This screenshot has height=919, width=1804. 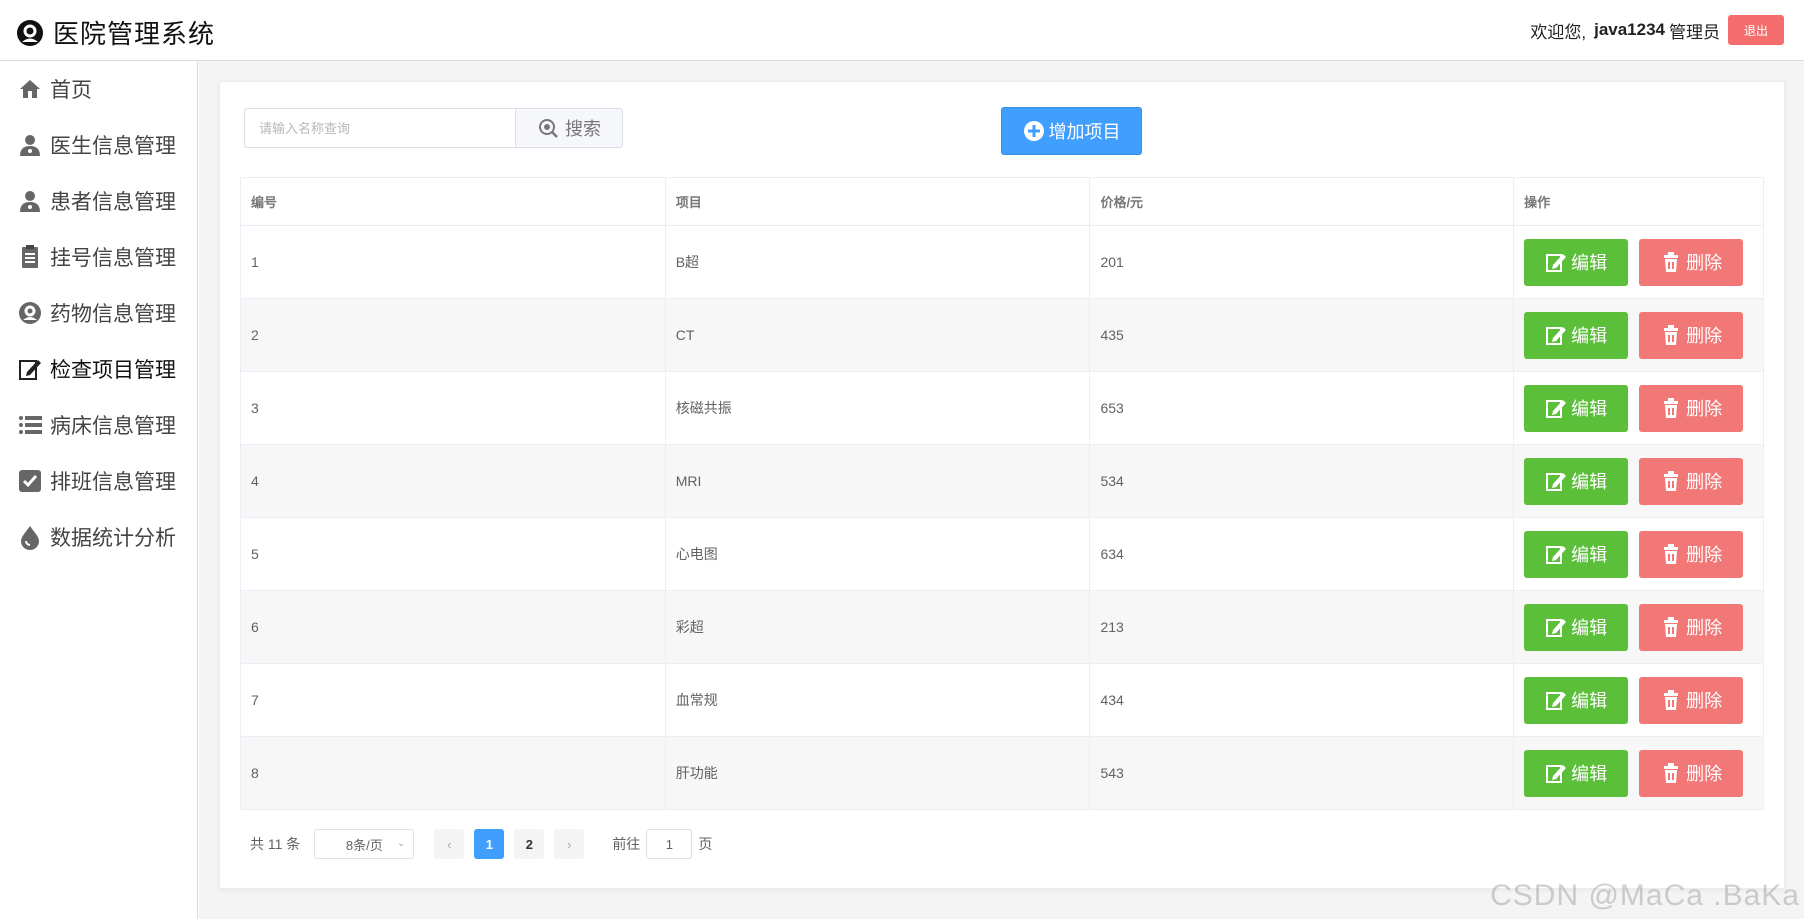 I want to click on cell-id: 8, so click(x=453, y=773).